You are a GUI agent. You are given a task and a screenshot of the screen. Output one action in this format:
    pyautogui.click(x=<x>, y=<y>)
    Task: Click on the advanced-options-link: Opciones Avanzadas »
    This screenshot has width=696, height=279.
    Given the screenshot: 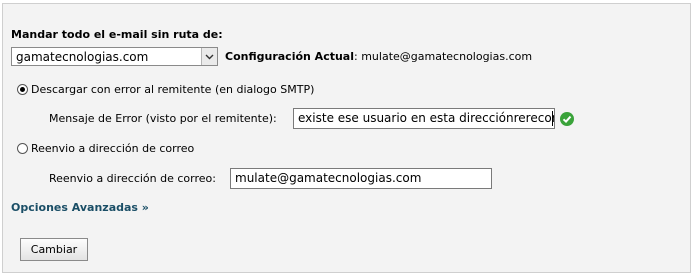 What is the action you would take?
    pyautogui.click(x=80, y=207)
    